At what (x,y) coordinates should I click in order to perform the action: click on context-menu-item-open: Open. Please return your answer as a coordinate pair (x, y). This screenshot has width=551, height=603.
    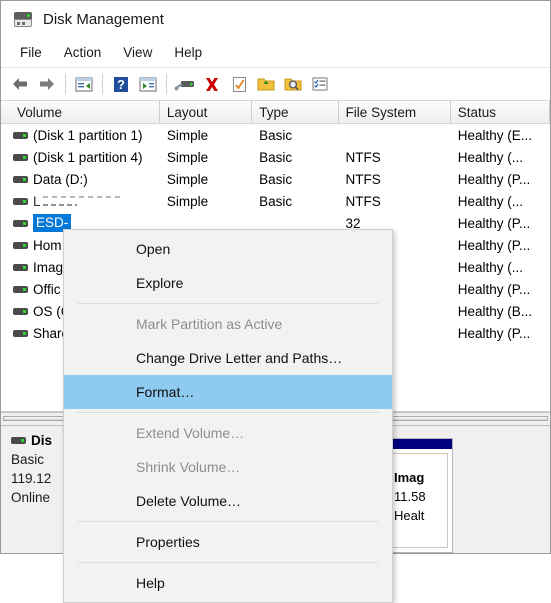
    Looking at the image, I should click on (228, 249).